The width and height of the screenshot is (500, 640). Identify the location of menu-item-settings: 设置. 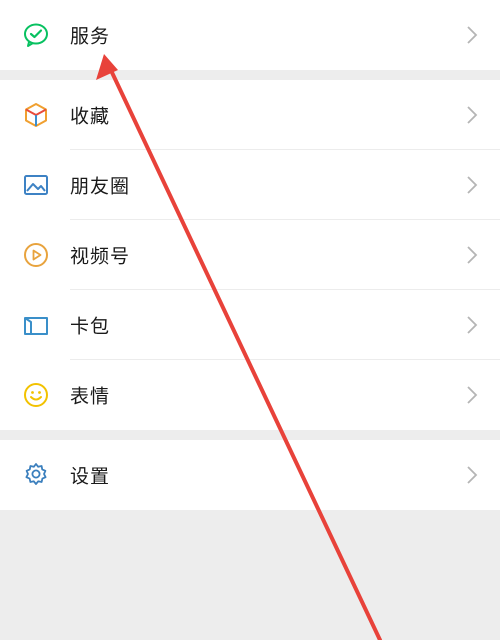
(250, 475).